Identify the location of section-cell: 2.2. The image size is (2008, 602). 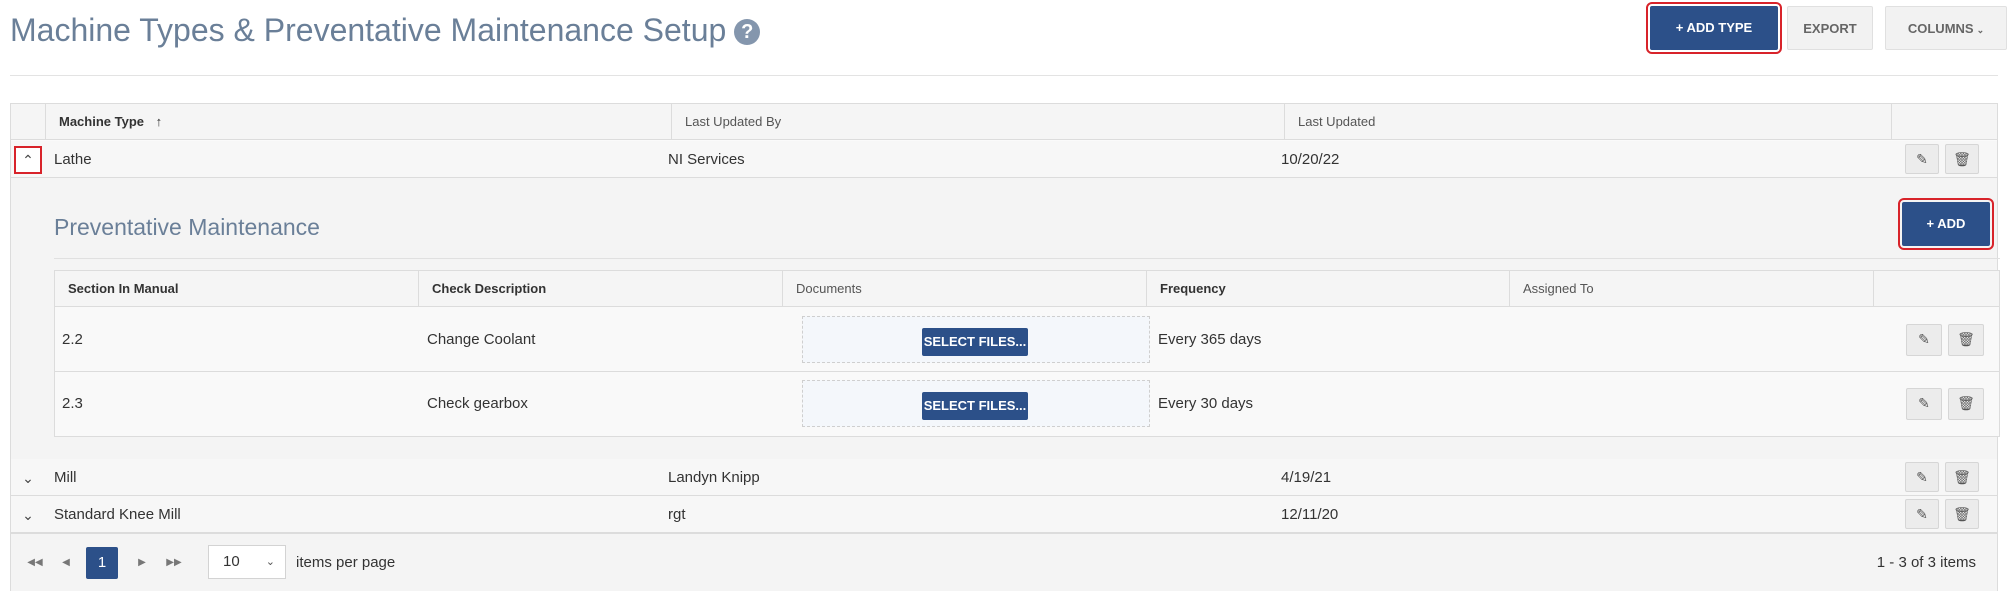
(72, 339).